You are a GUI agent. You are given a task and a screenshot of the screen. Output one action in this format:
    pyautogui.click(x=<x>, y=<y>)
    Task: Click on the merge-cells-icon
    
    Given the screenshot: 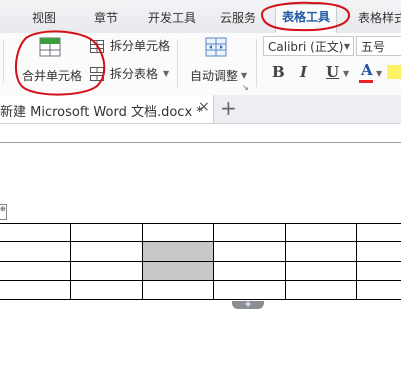 What is the action you would take?
    pyautogui.click(x=50, y=47)
    